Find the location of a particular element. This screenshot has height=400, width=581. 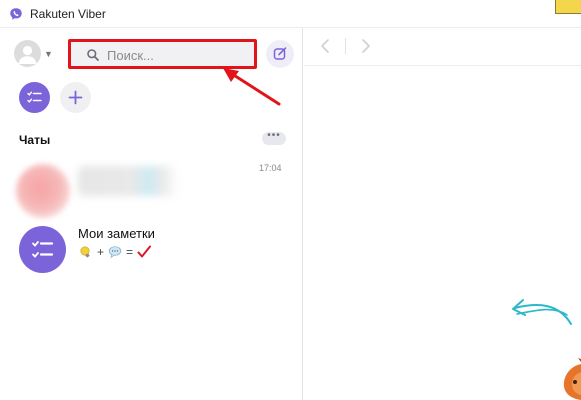

profile-menu-button: ▼ is located at coordinates (34, 54).